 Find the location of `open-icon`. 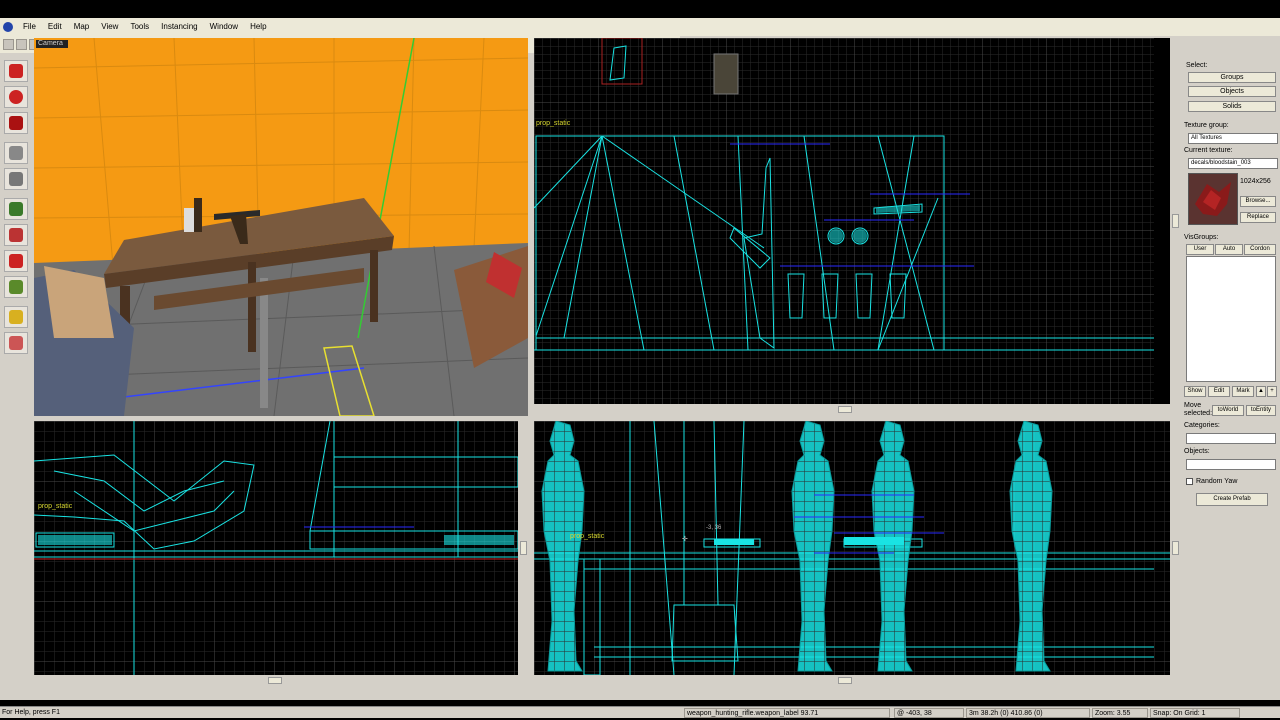

open-icon is located at coordinates (21, 44).